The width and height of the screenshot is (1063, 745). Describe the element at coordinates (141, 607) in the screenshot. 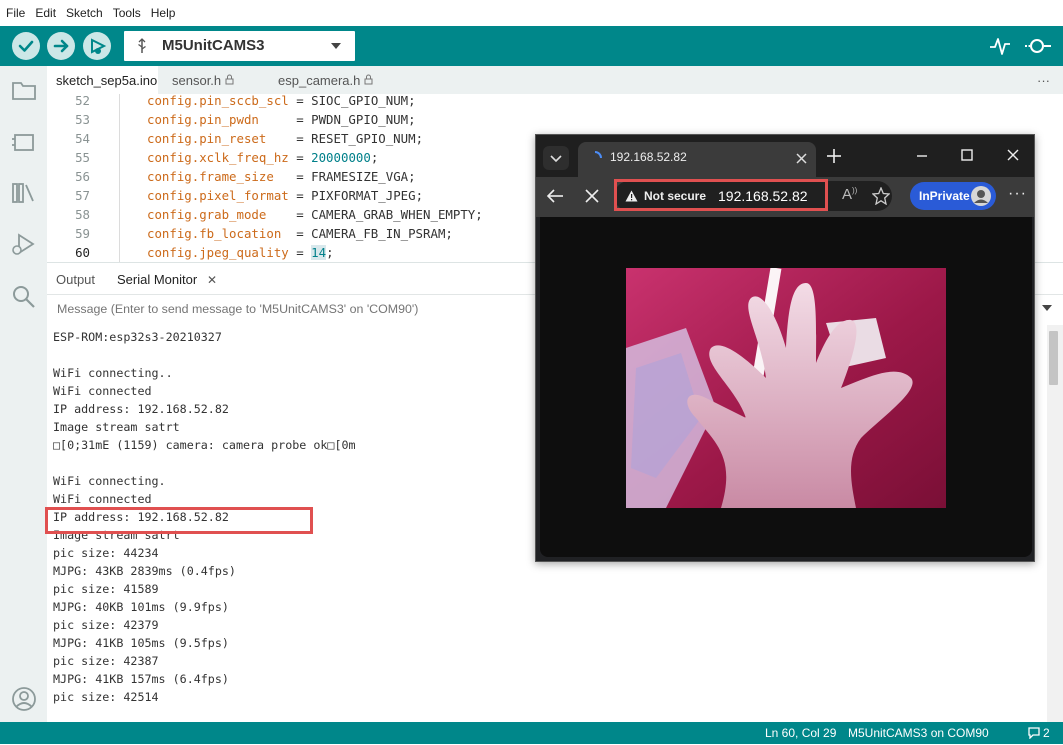

I see `serial-line: MJPG: 40KB 101ms (9.9fps)` at that location.